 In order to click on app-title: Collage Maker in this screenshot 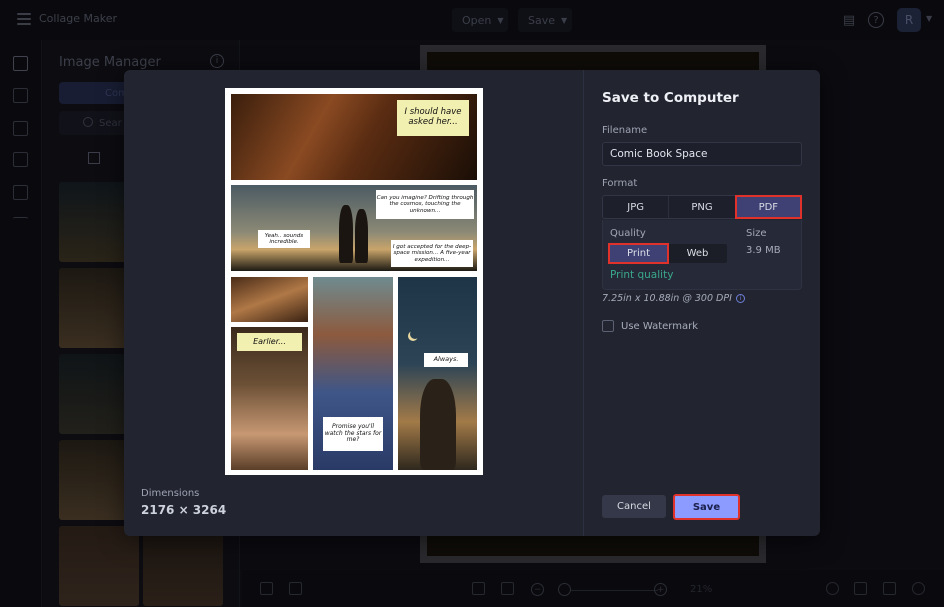, I will do `click(78, 18)`.